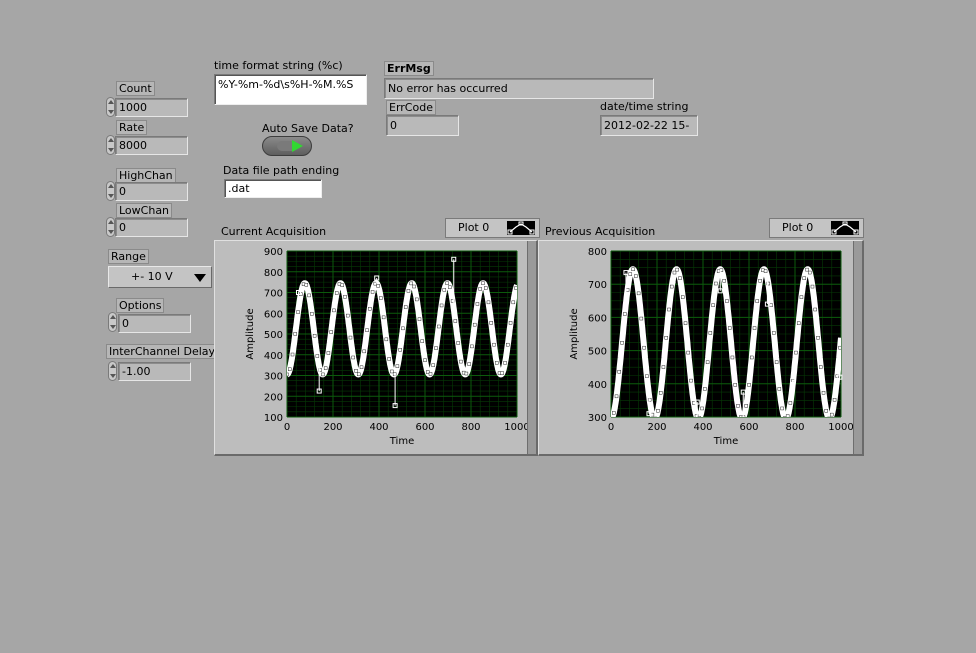 The height and width of the screenshot is (653, 976). What do you see at coordinates (110, 191) in the screenshot?
I see `highchan-increment-decrement` at bounding box center [110, 191].